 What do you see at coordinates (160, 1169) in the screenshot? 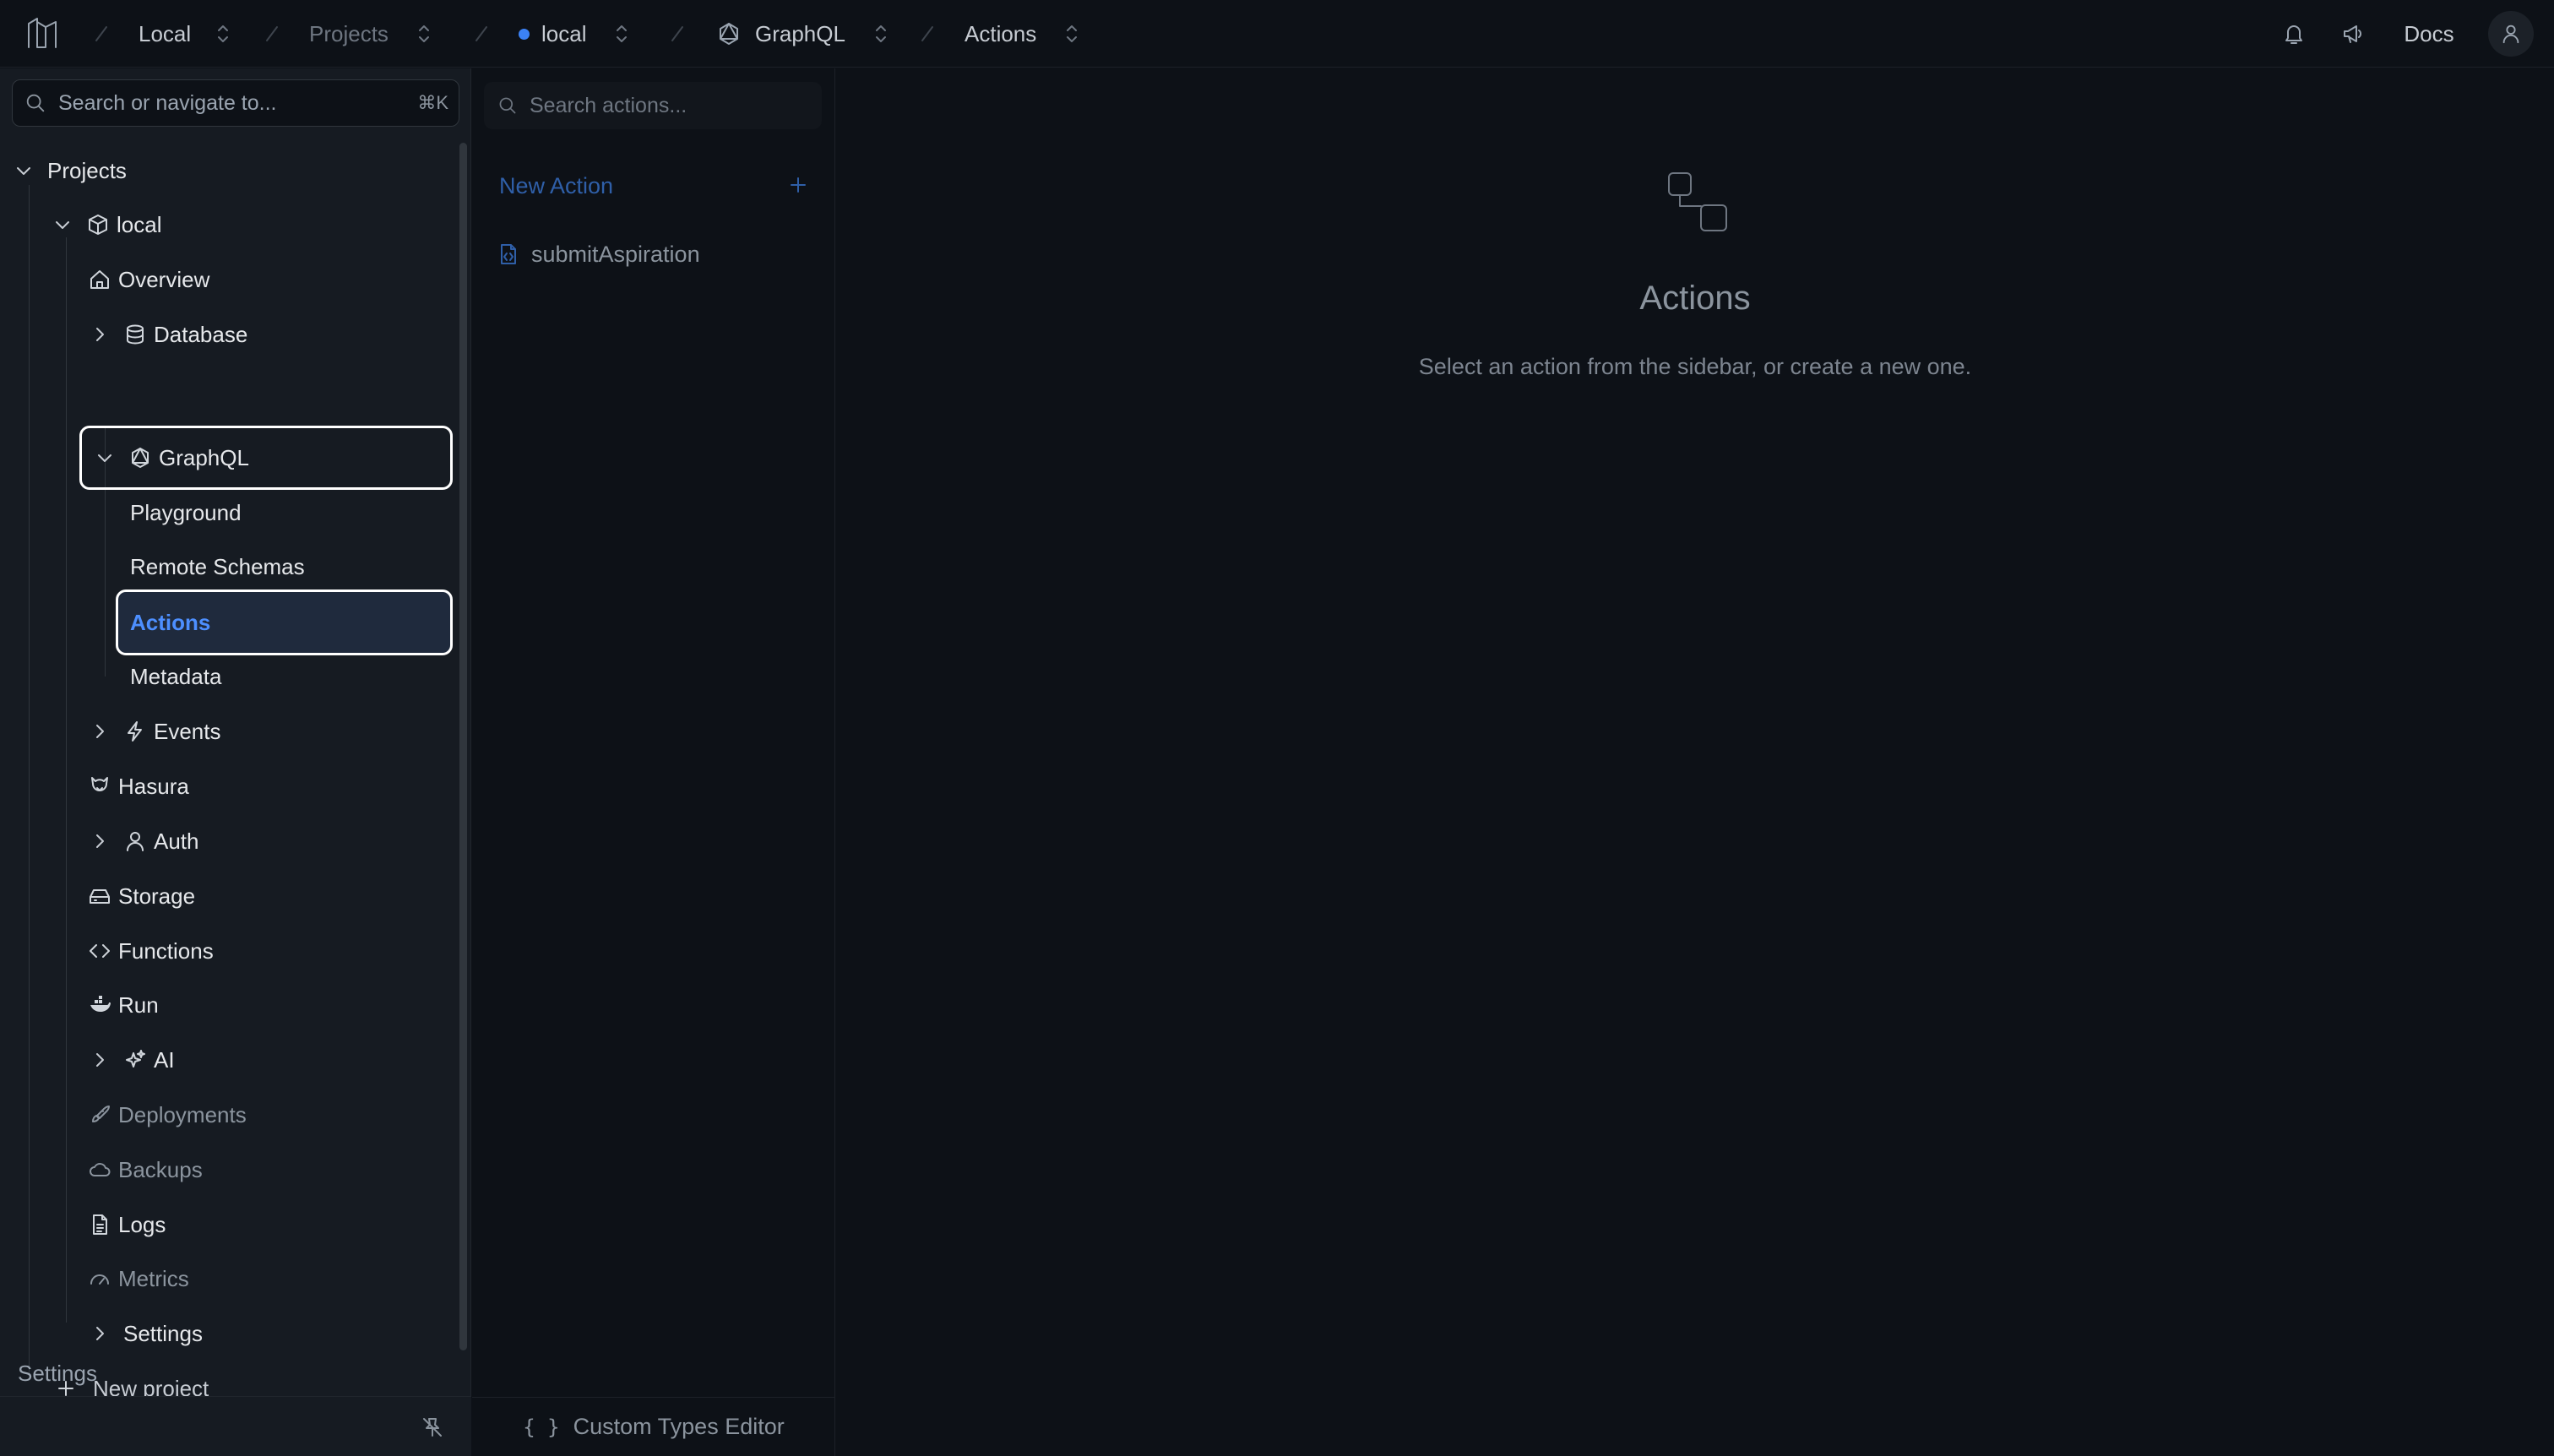
I see `sidebar-item-label: Backups` at bounding box center [160, 1169].